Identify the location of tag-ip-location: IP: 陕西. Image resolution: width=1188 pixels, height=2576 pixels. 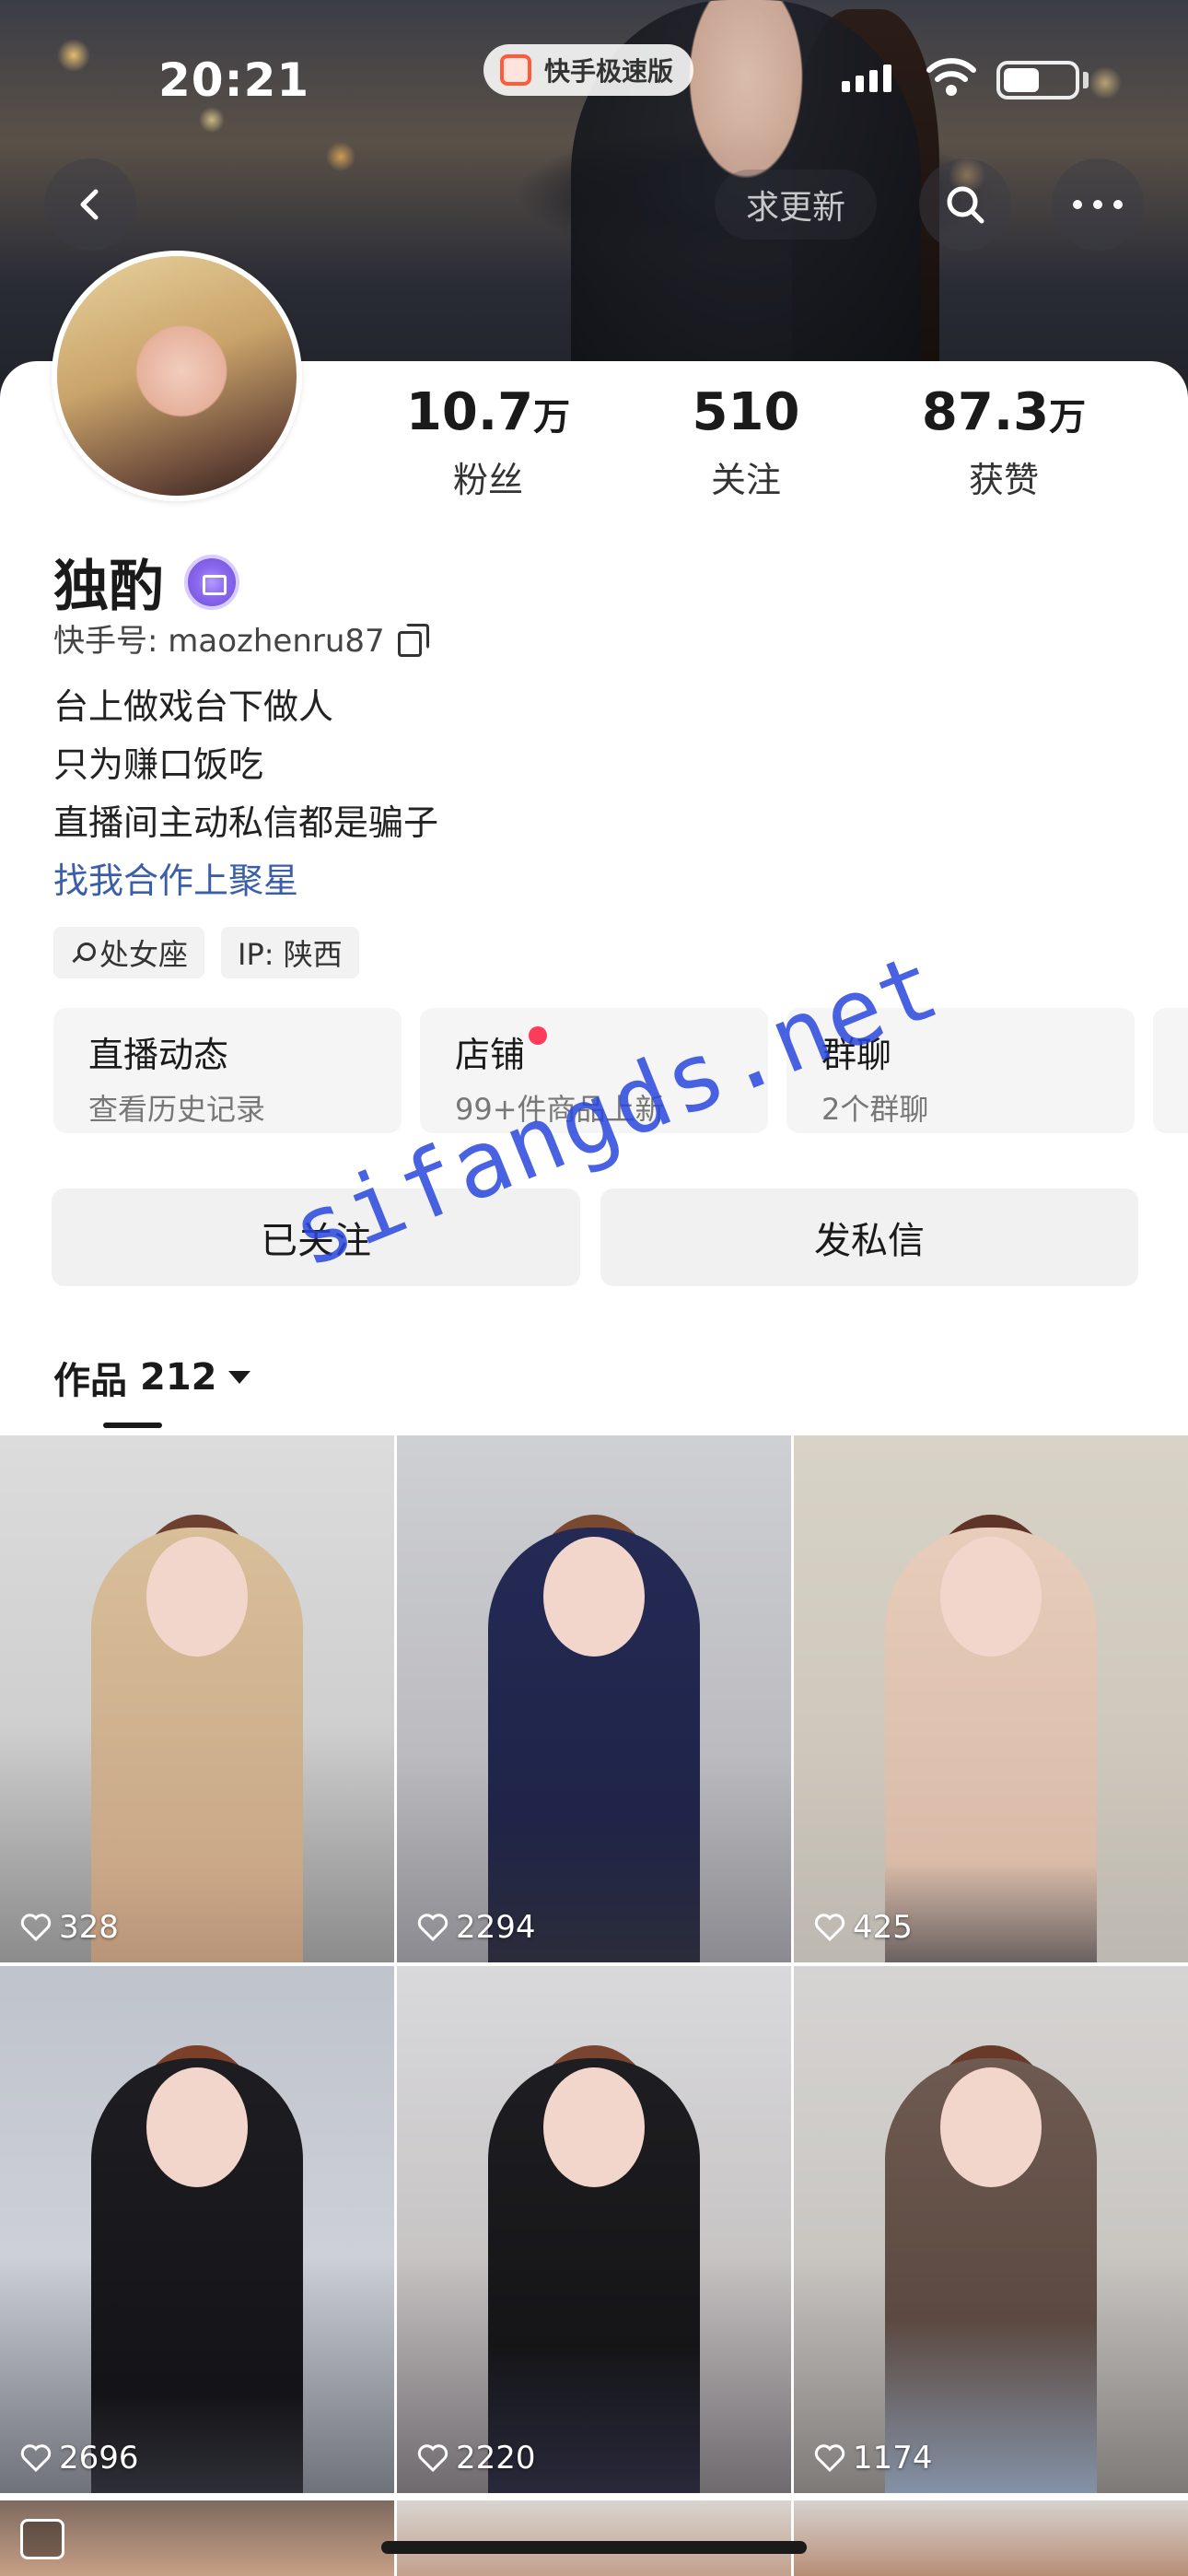
(290, 953).